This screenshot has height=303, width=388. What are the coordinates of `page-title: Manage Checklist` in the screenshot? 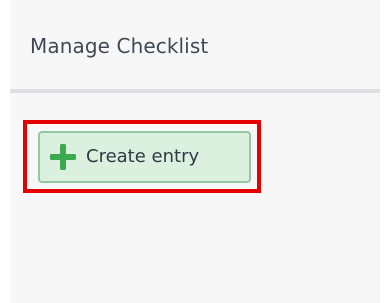 It's located at (119, 46).